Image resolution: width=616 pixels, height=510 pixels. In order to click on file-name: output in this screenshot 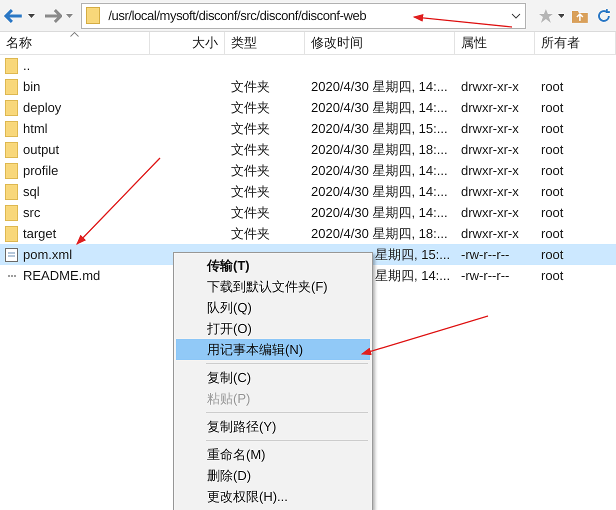, I will do `click(41, 149)`.